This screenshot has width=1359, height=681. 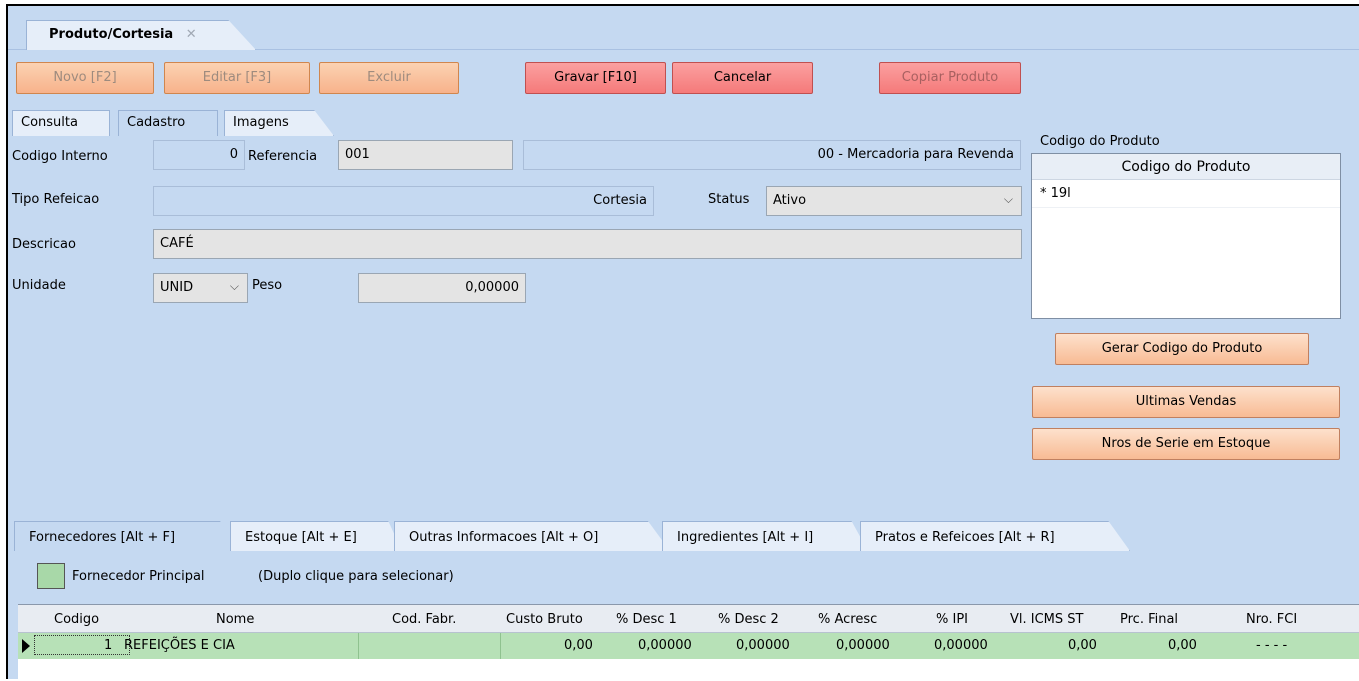 What do you see at coordinates (544, 619) in the screenshot?
I see `column-header-custo-bruto: Custo Bruto` at bounding box center [544, 619].